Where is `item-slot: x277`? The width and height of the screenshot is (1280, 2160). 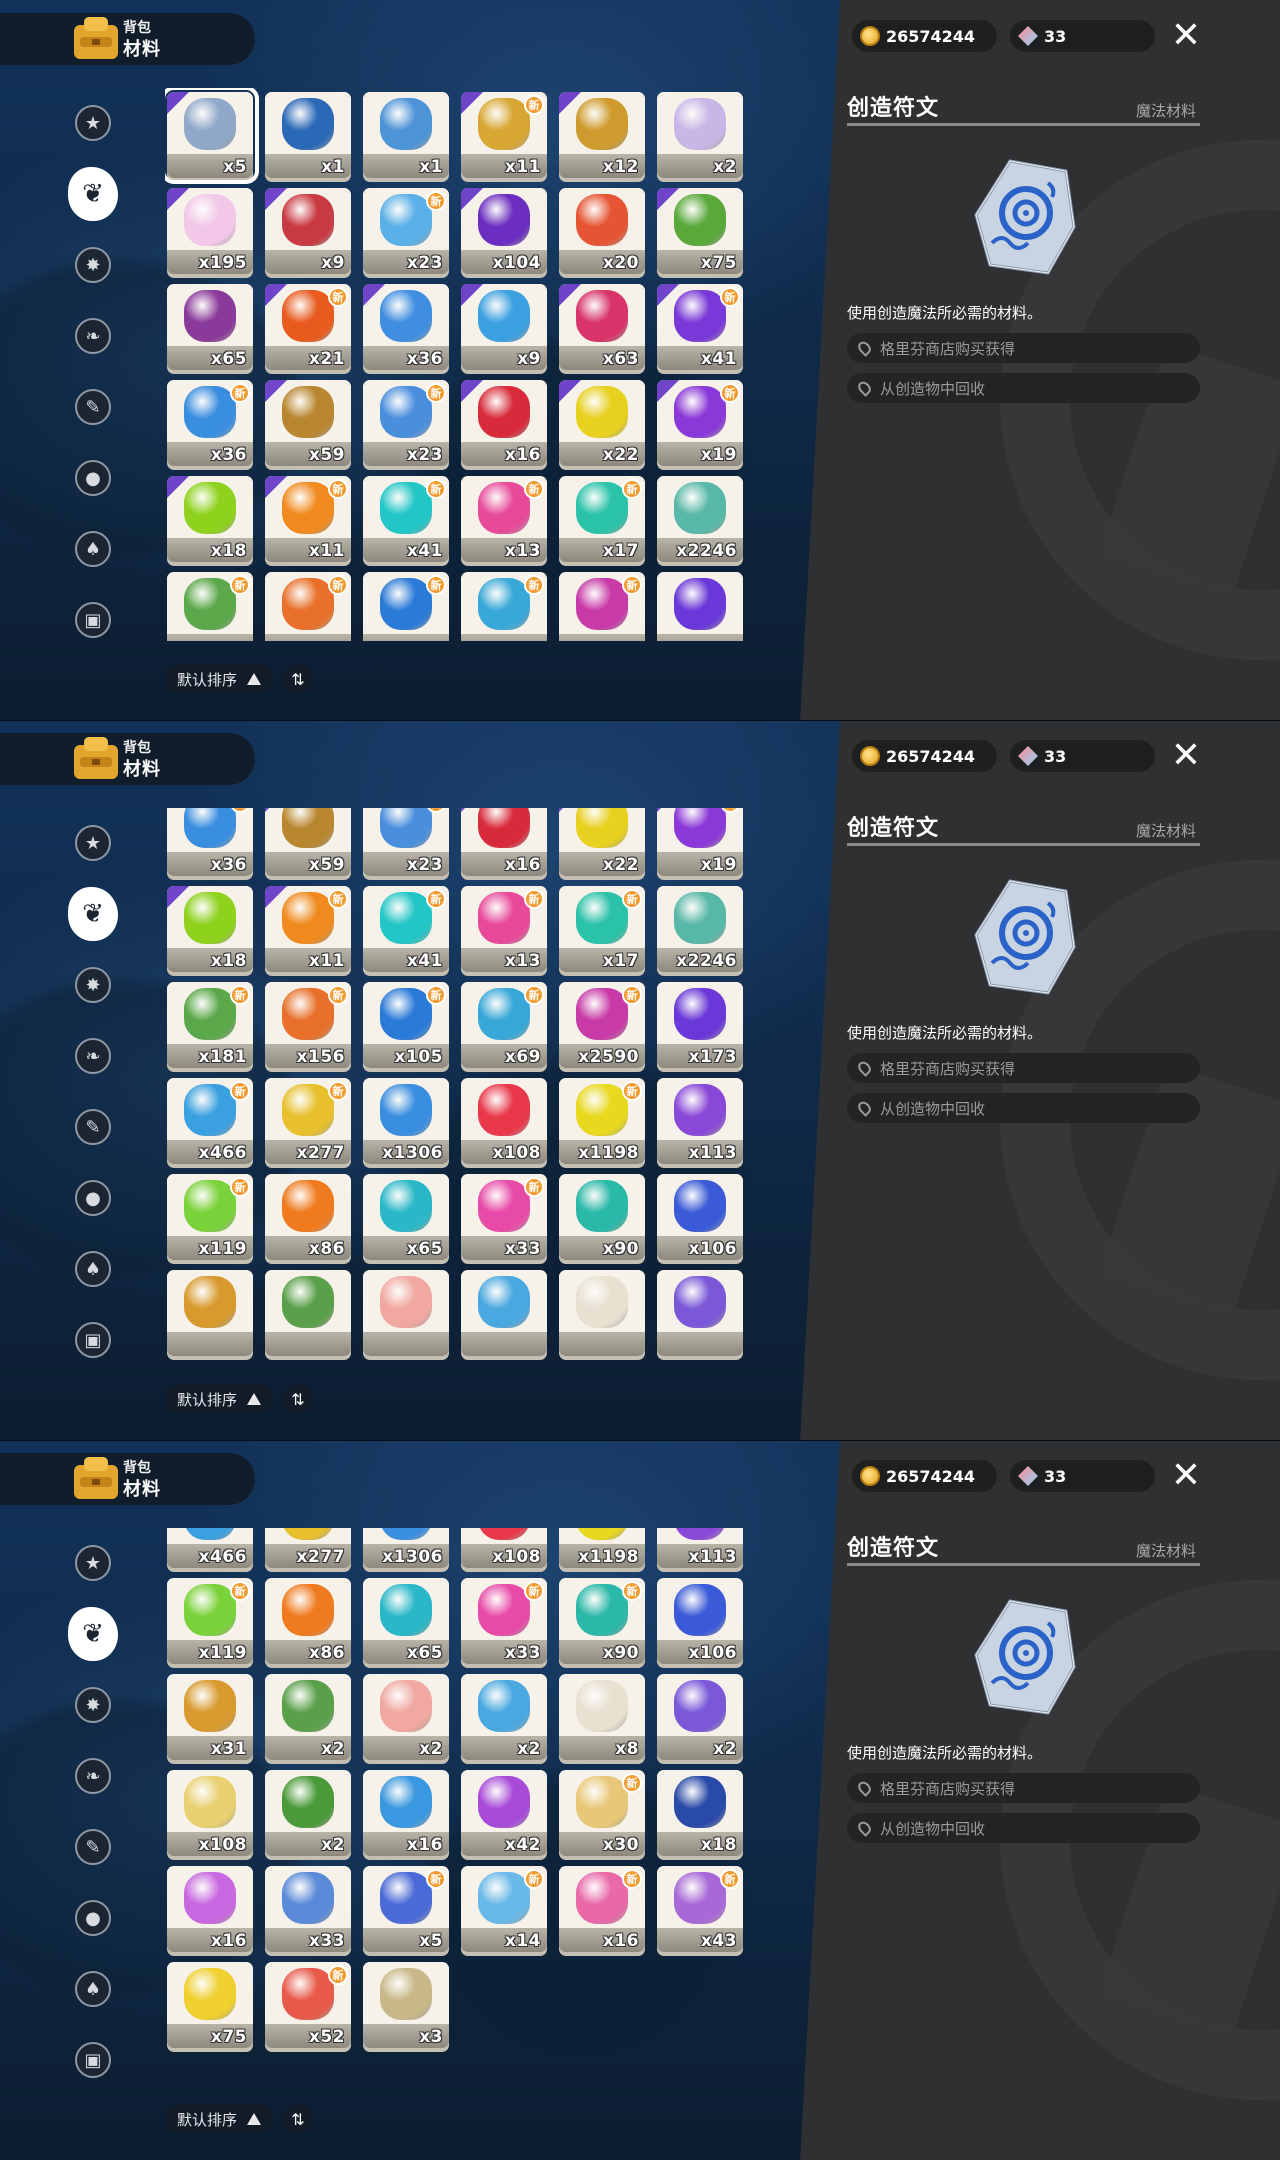
item-slot: x277 is located at coordinates (308, 1548).